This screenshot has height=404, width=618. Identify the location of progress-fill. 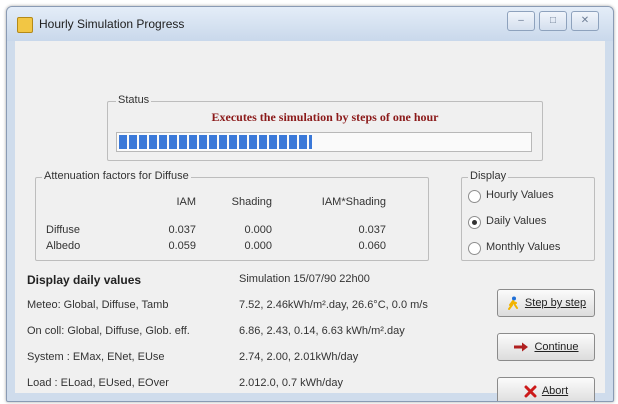
(215, 142).